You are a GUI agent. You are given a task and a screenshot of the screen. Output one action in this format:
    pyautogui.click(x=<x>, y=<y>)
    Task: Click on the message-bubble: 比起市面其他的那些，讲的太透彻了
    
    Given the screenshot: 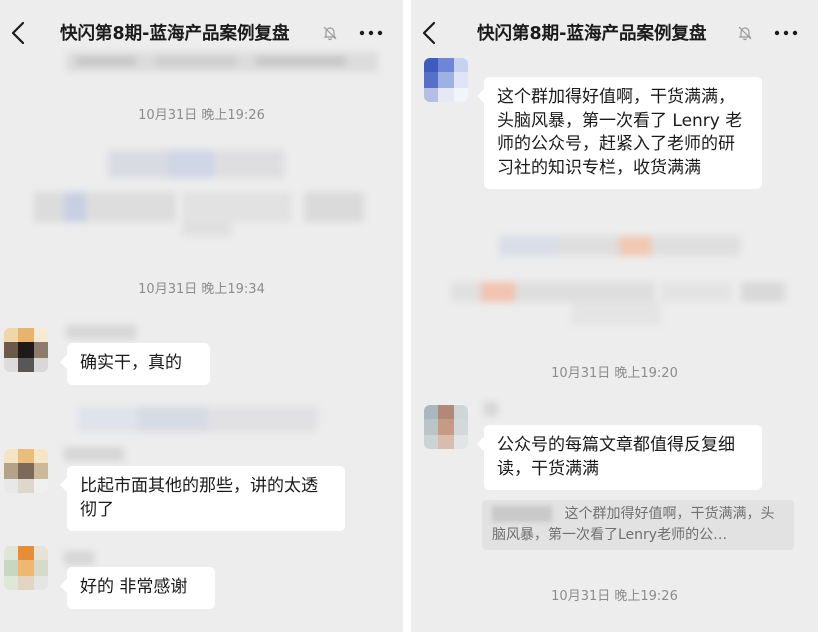 What is the action you would take?
    pyautogui.click(x=206, y=498)
    